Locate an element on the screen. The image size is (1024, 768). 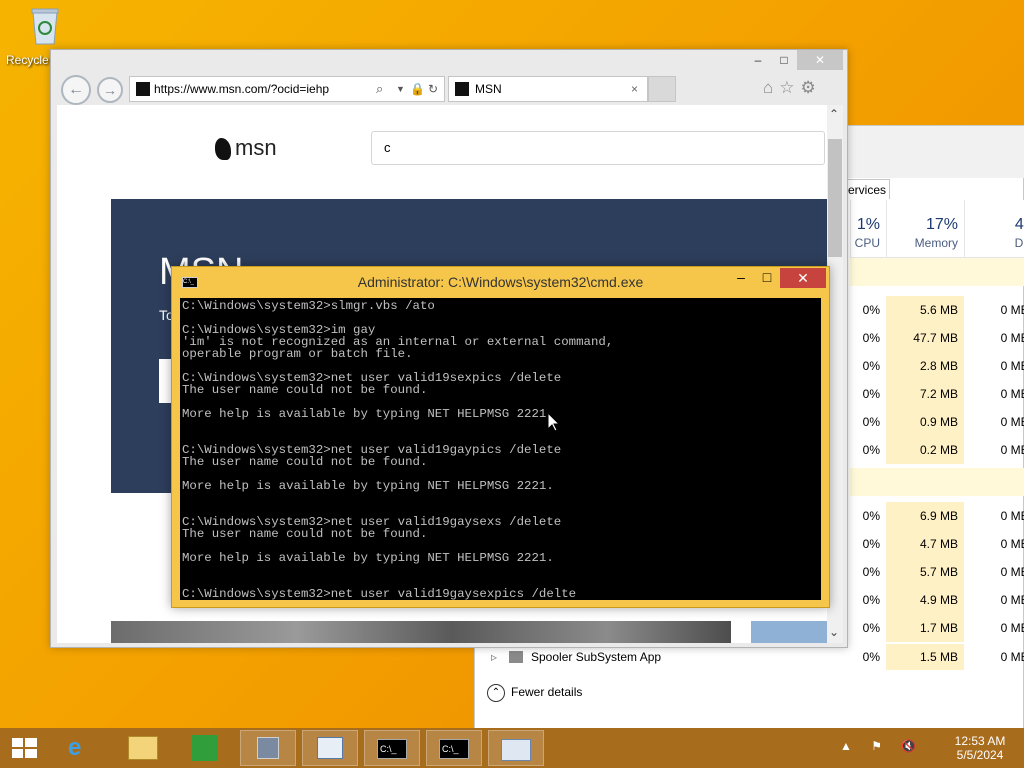
search-icon: ⌕ is located at coordinates (379, 89).